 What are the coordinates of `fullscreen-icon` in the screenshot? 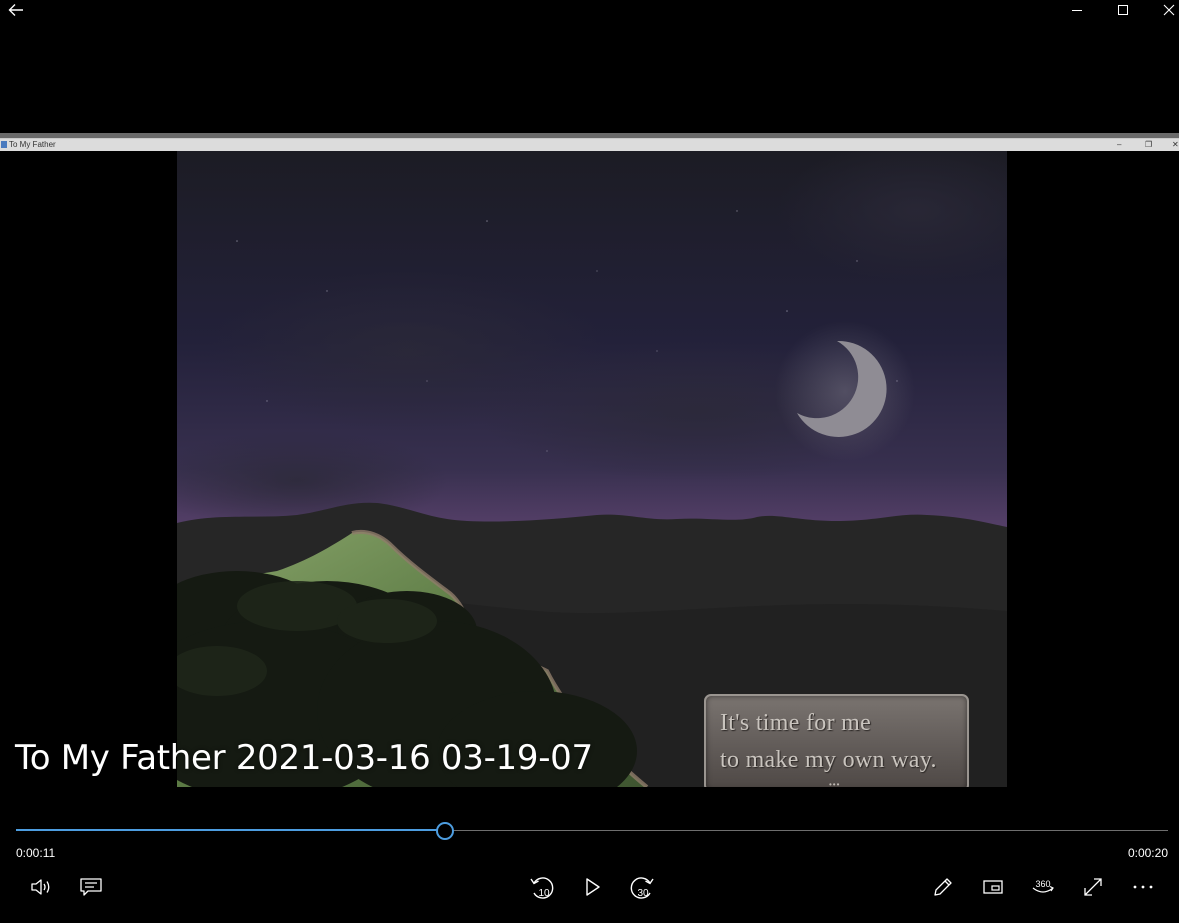 It's located at (1093, 887).